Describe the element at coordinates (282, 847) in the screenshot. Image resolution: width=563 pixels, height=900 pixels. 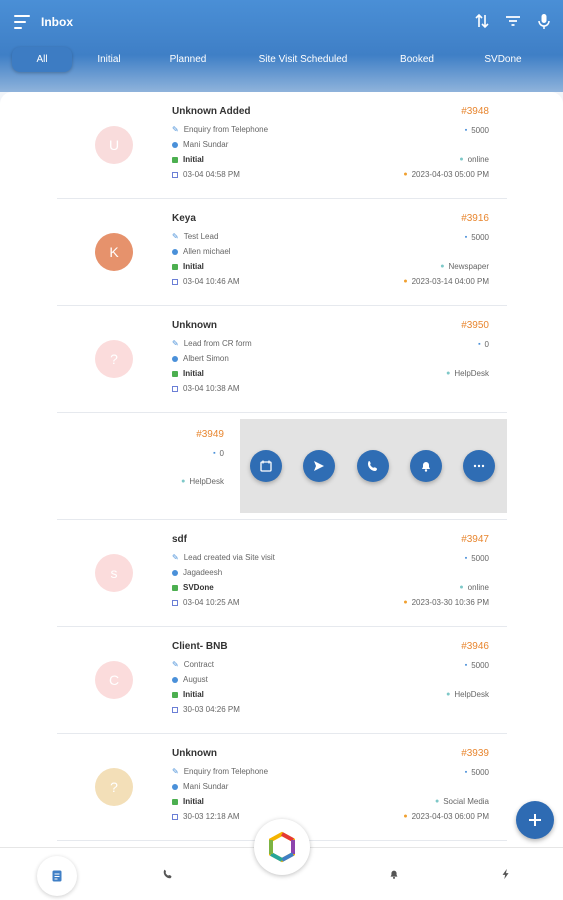
I see `app-logo-button` at that location.